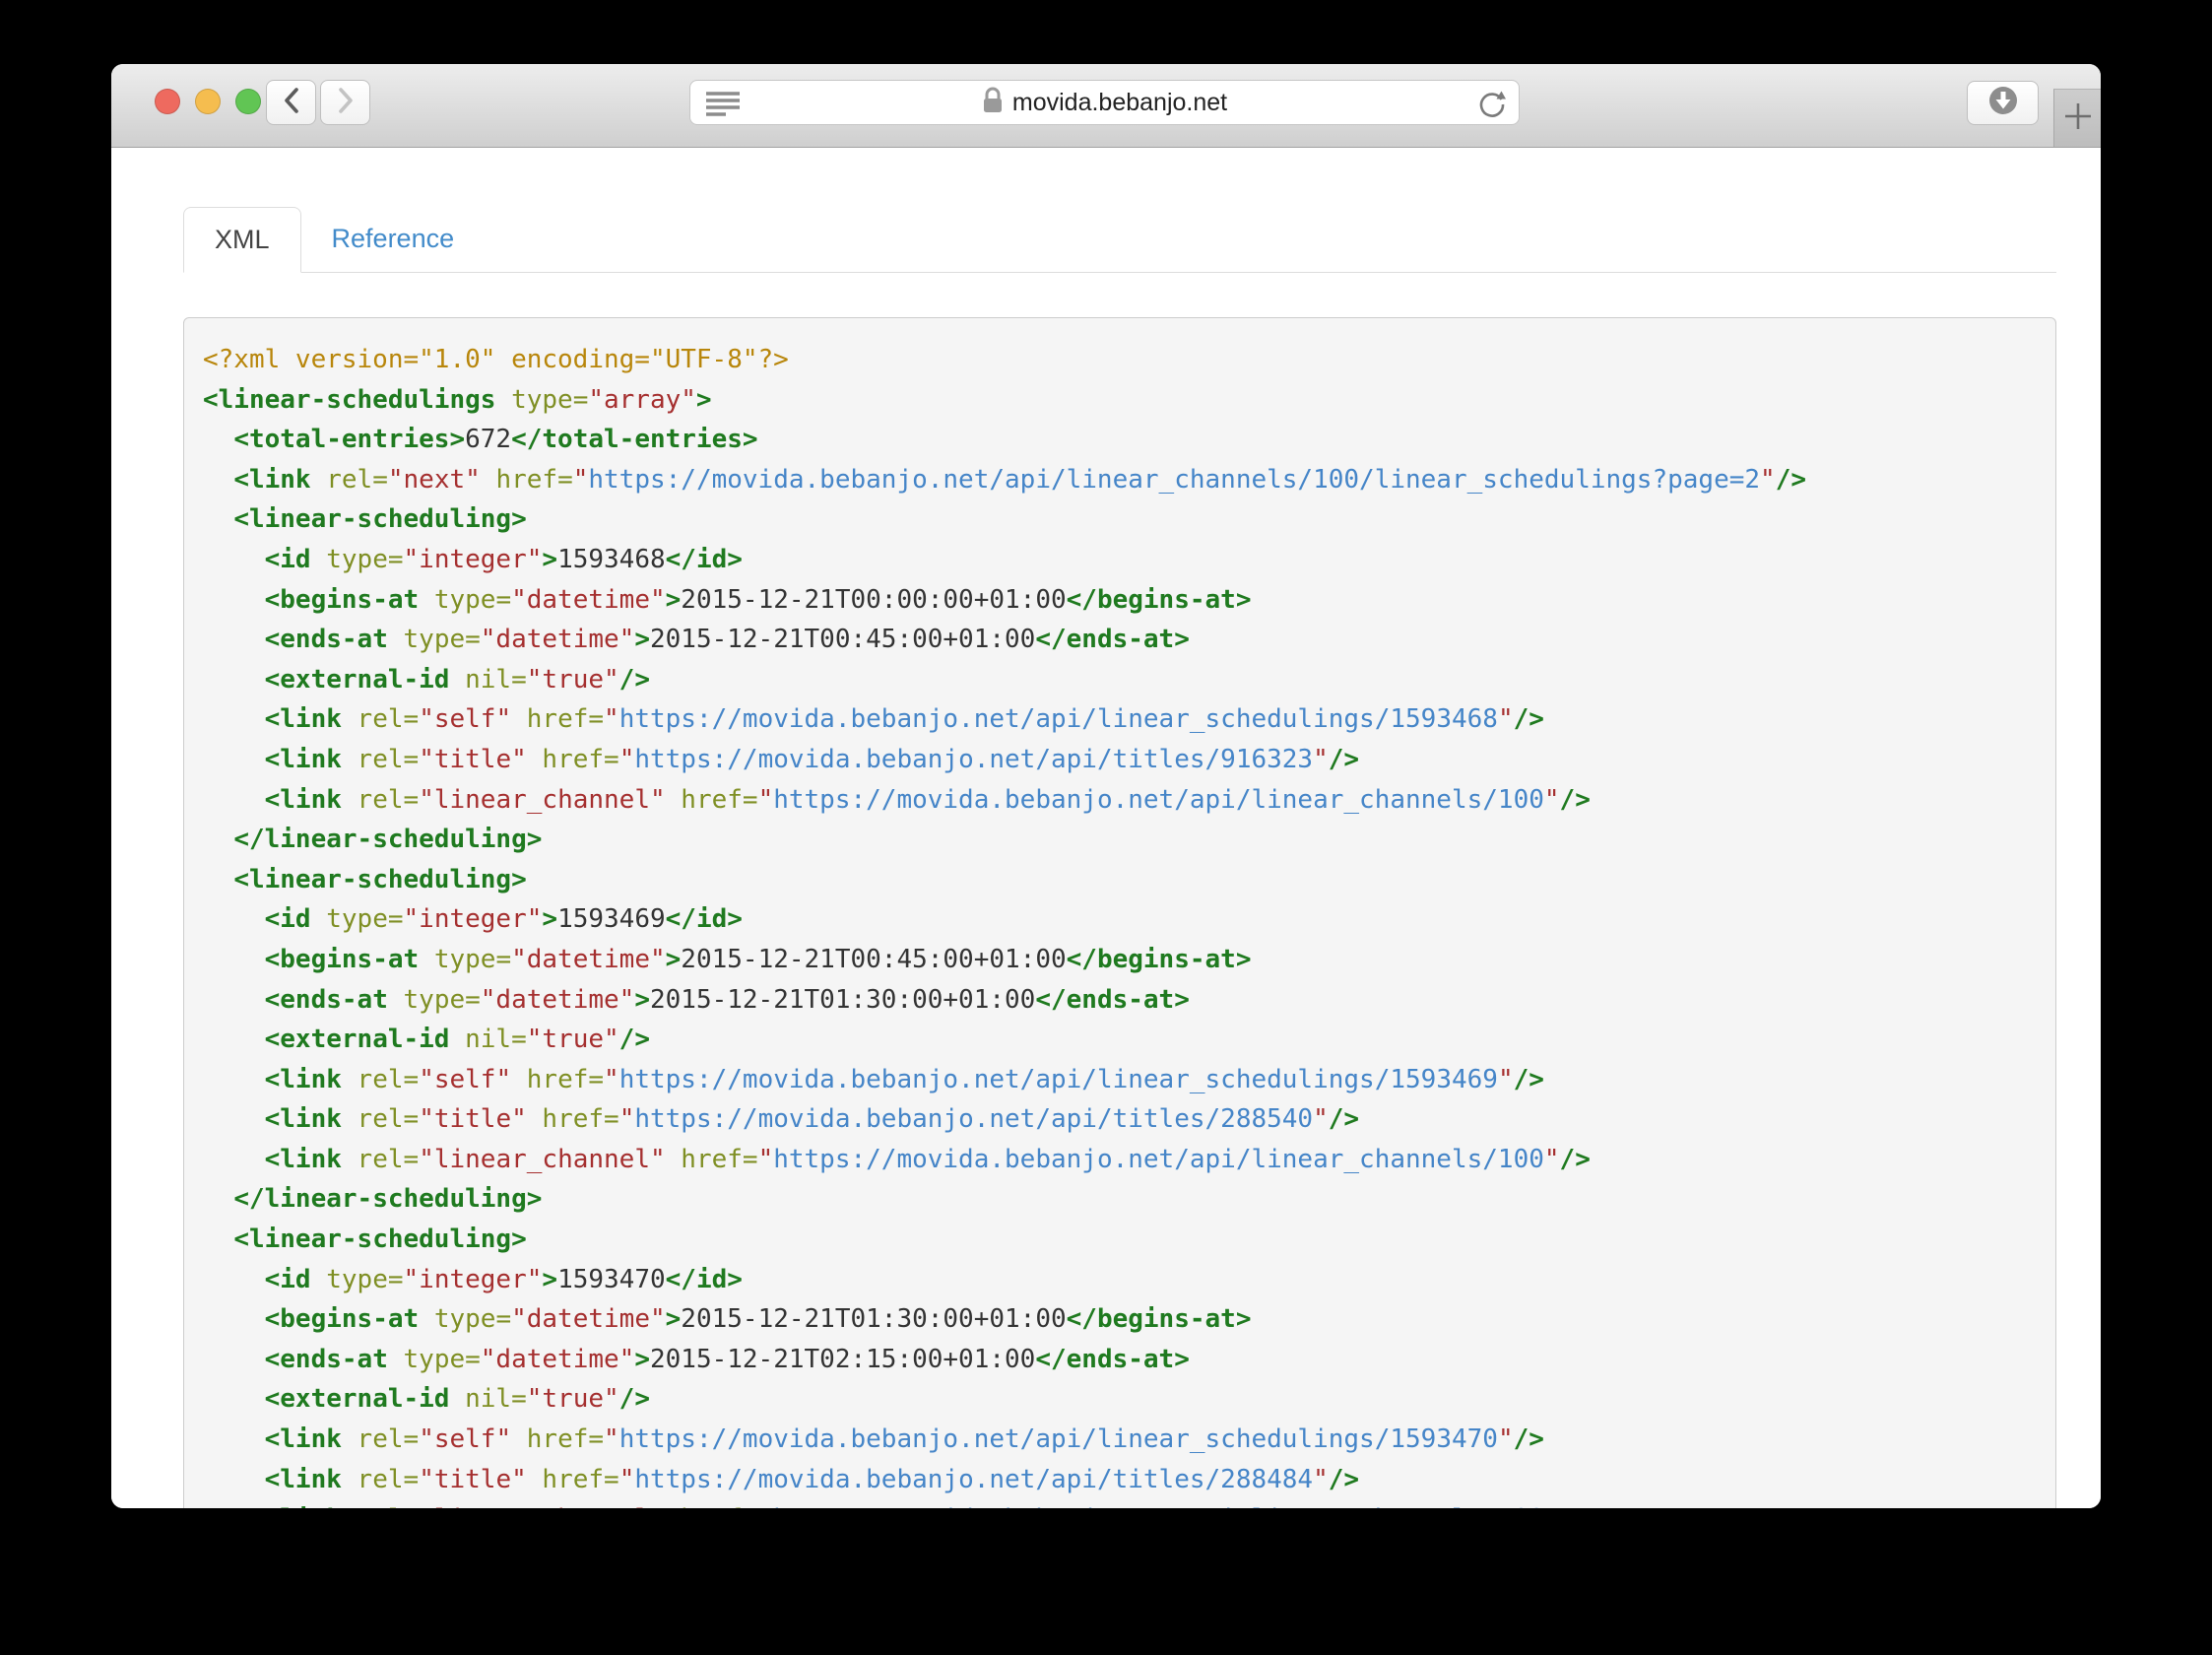  I want to click on window-controls, so click(208, 101).